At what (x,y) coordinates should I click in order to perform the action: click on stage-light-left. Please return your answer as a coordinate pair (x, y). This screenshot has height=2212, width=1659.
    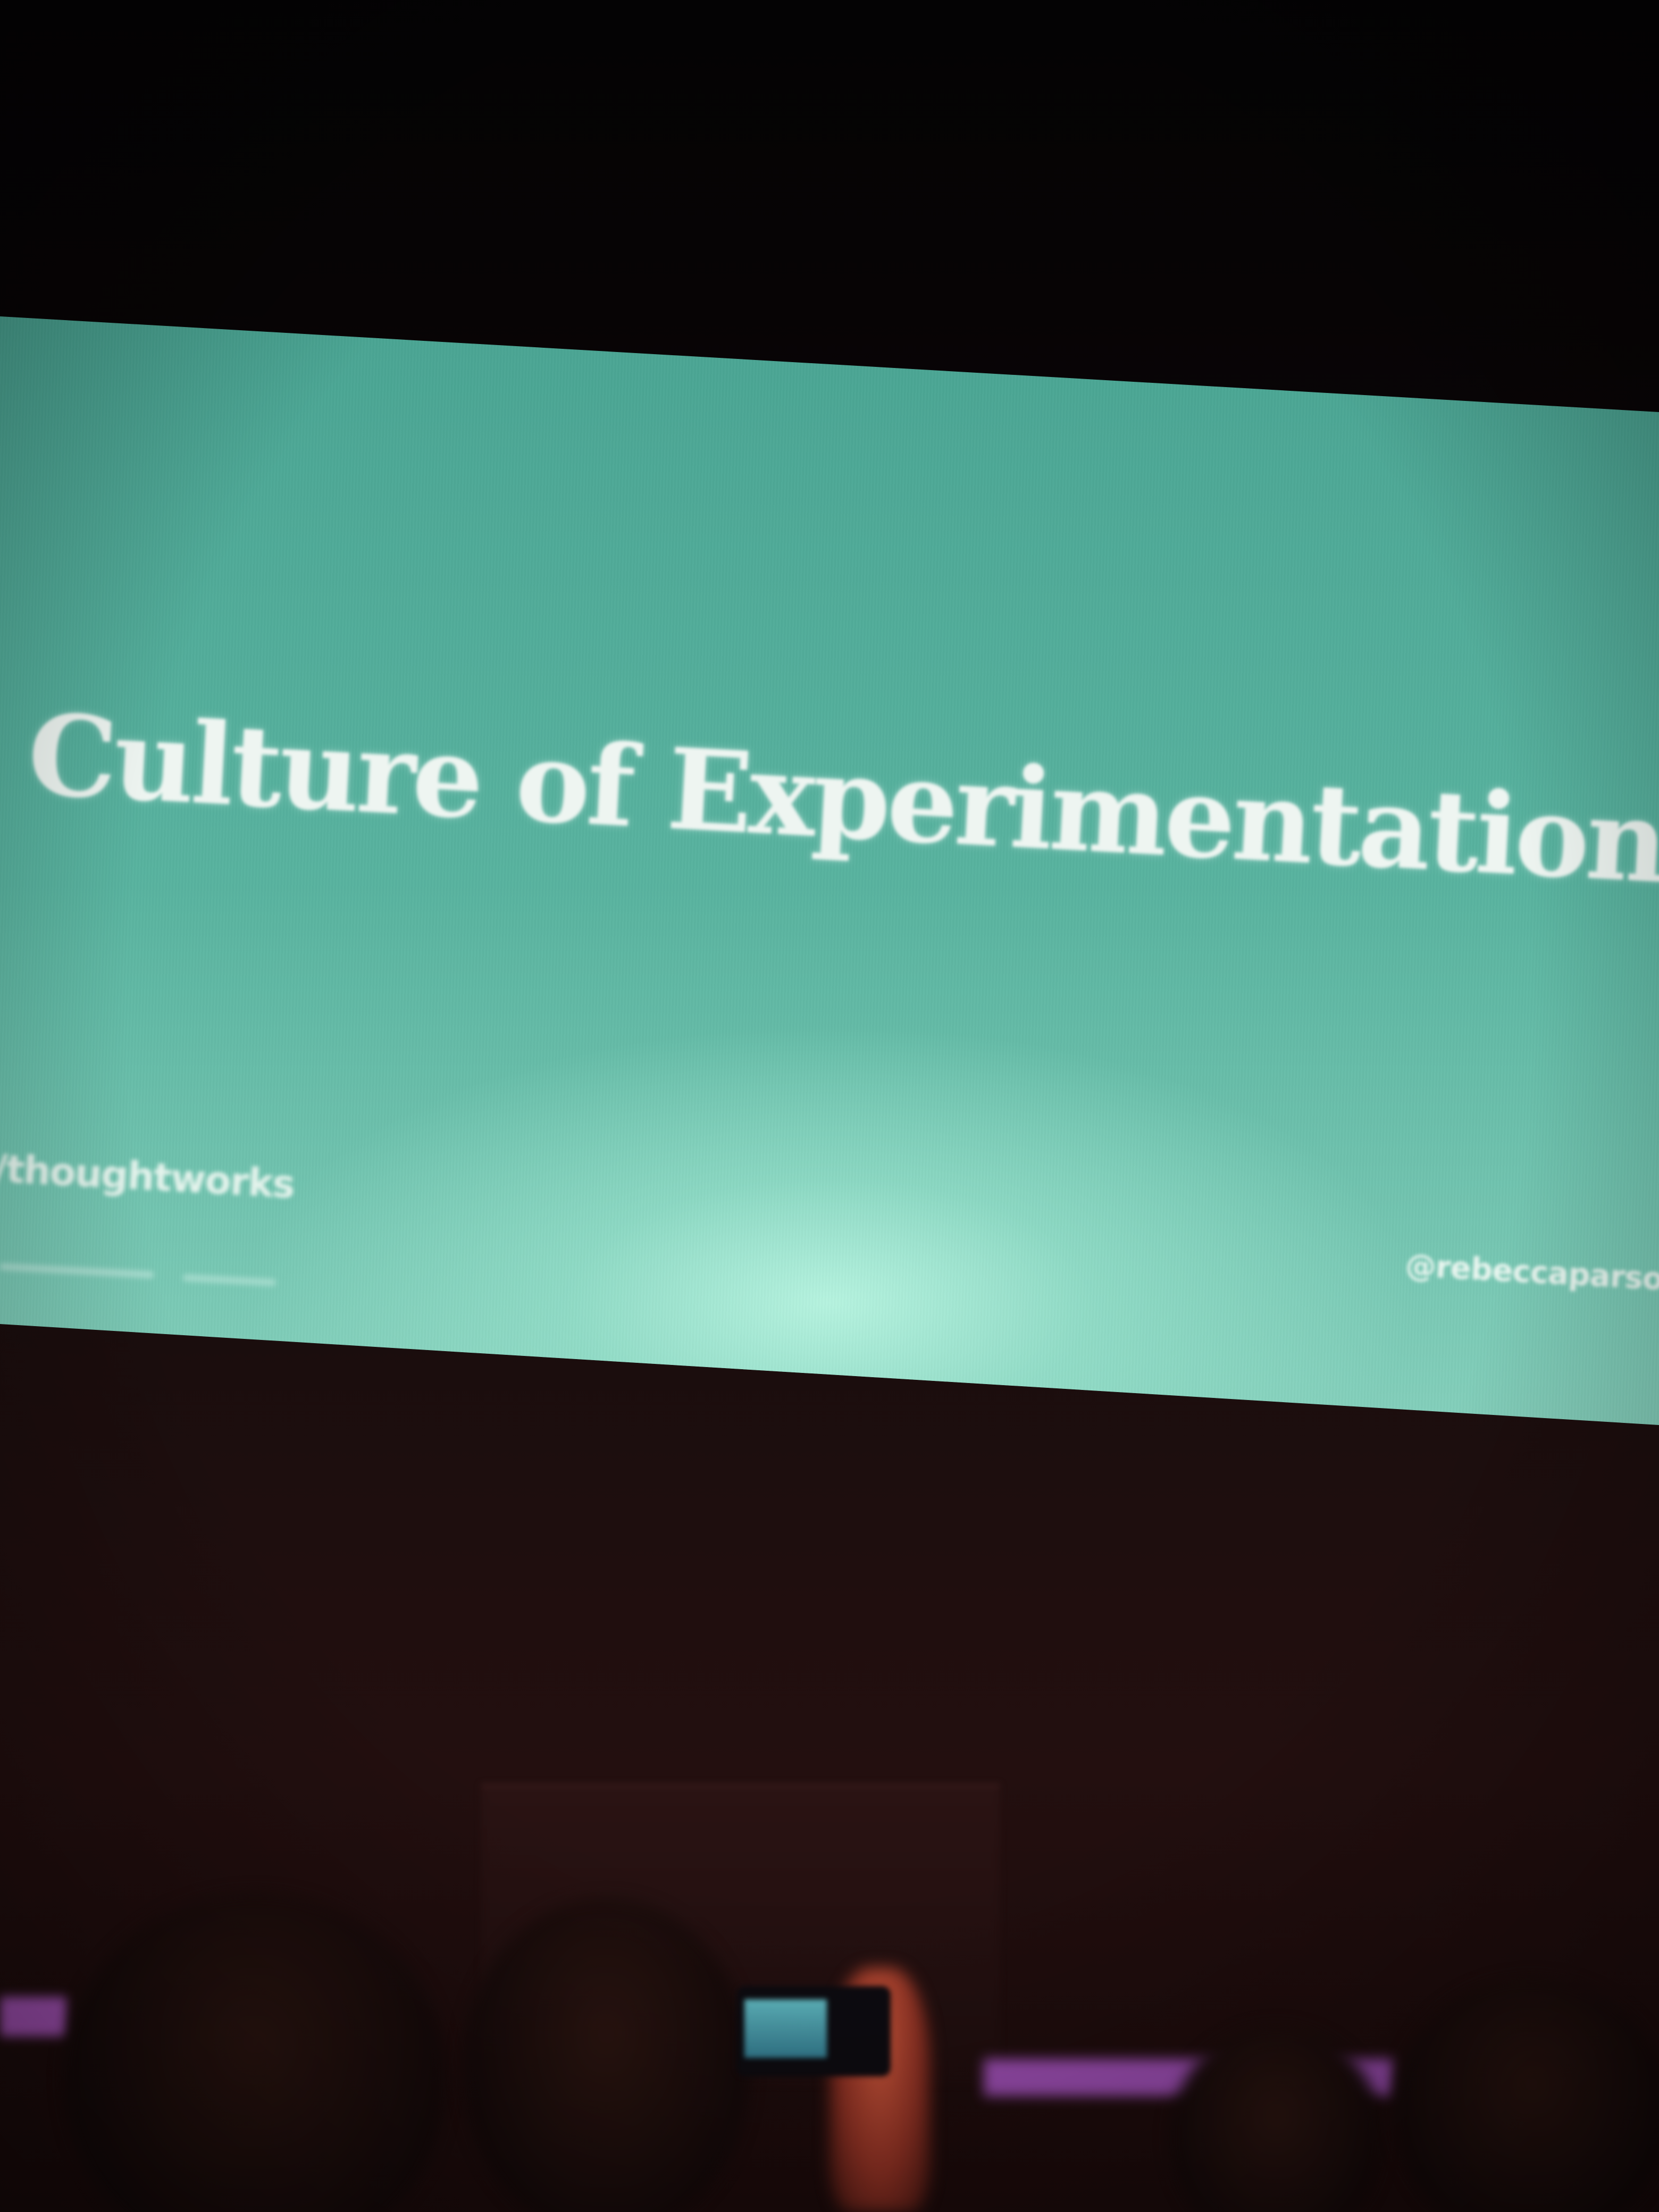
    Looking at the image, I should click on (33, 2017).